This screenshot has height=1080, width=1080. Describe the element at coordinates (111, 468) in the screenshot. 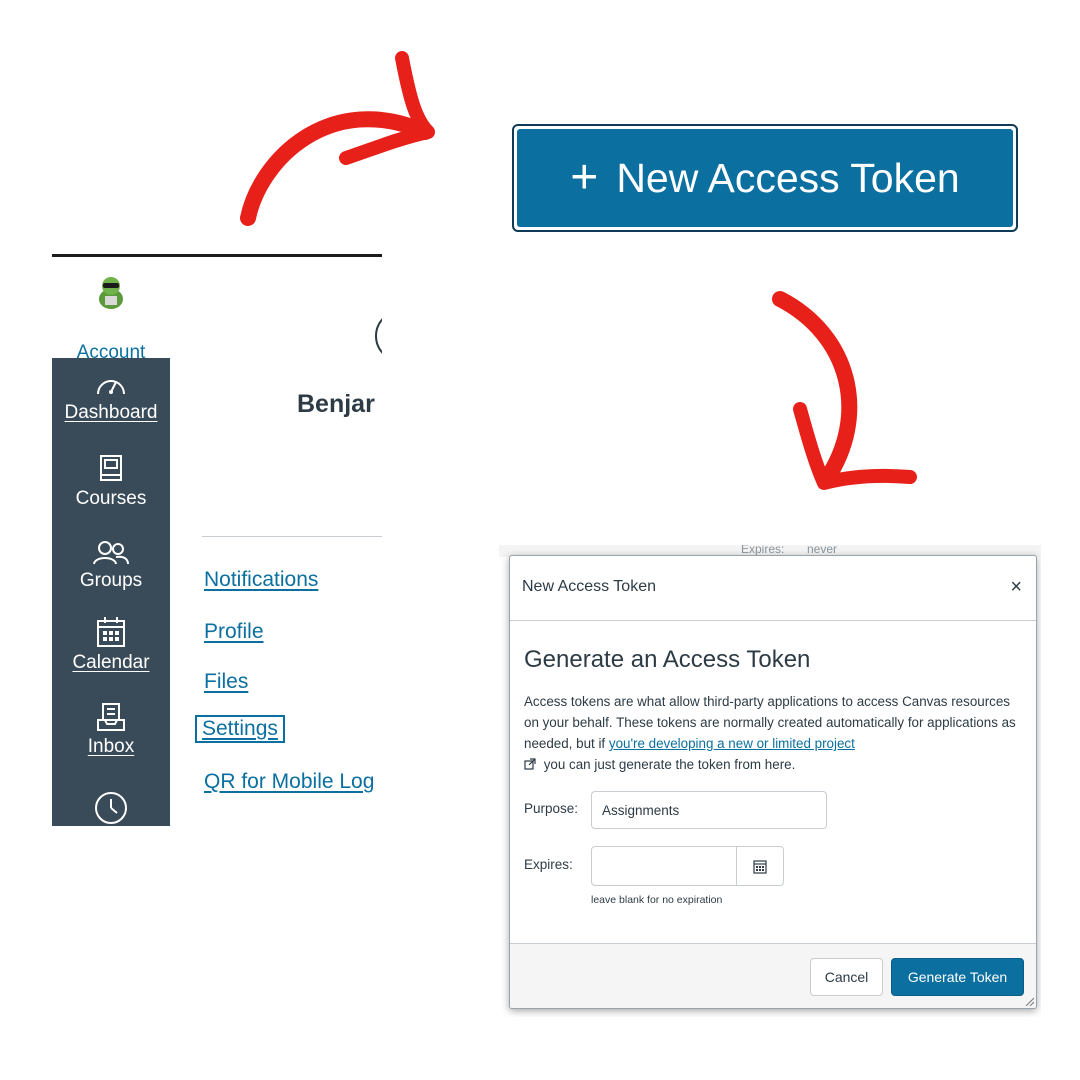

I see `courses-icon` at that location.